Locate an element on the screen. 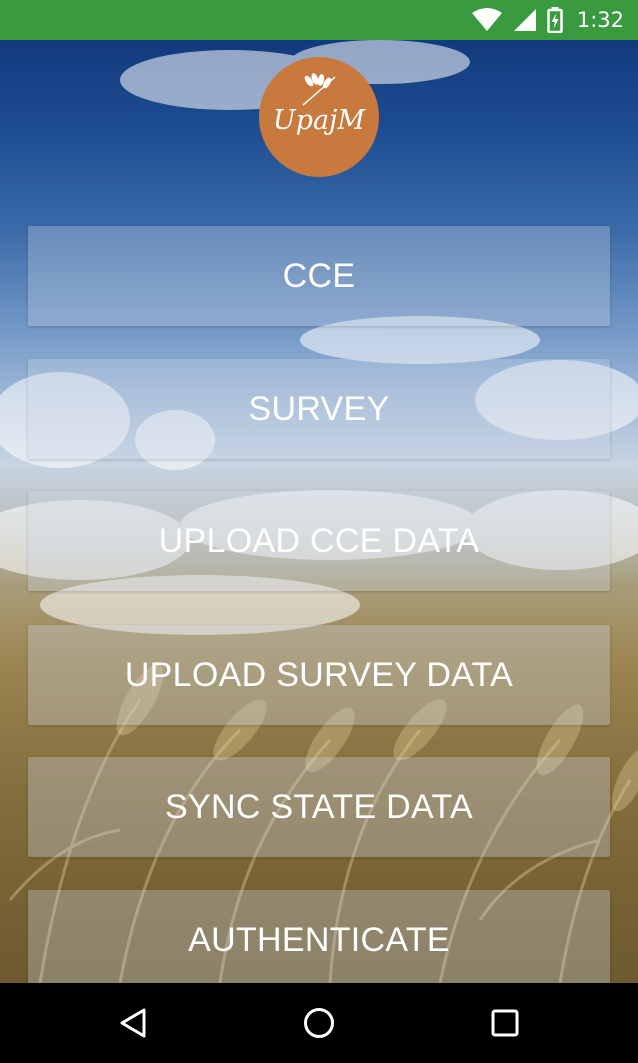 This screenshot has width=638, height=1063. battery-charging-icon is located at coordinates (555, 20).